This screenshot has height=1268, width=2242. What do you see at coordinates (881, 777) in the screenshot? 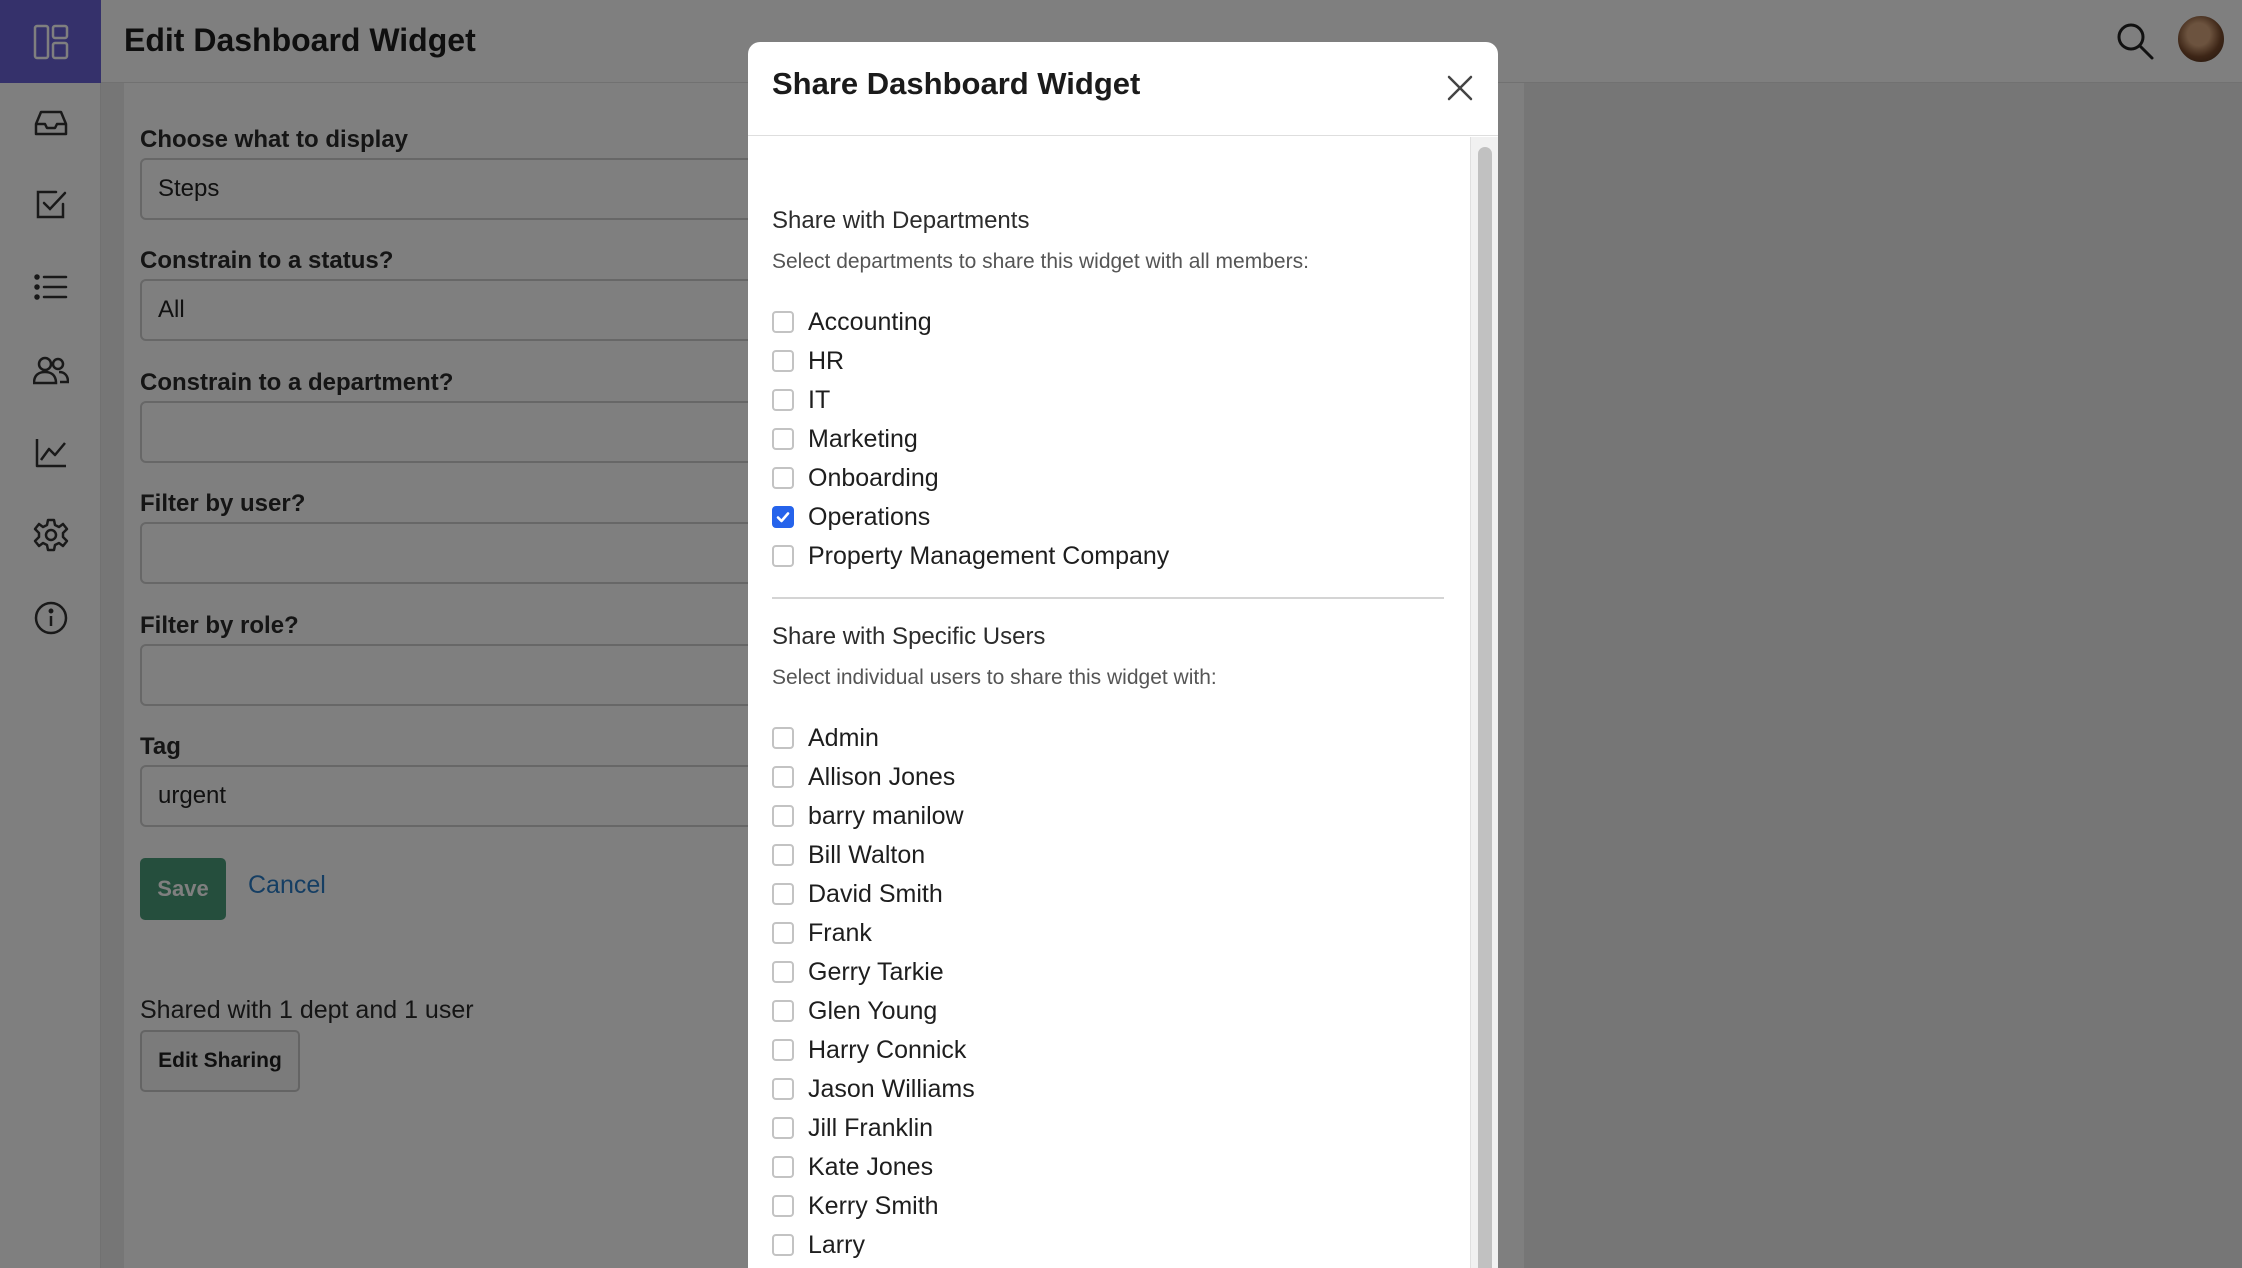
I see `checkbox-label: Allison Jones` at bounding box center [881, 777].